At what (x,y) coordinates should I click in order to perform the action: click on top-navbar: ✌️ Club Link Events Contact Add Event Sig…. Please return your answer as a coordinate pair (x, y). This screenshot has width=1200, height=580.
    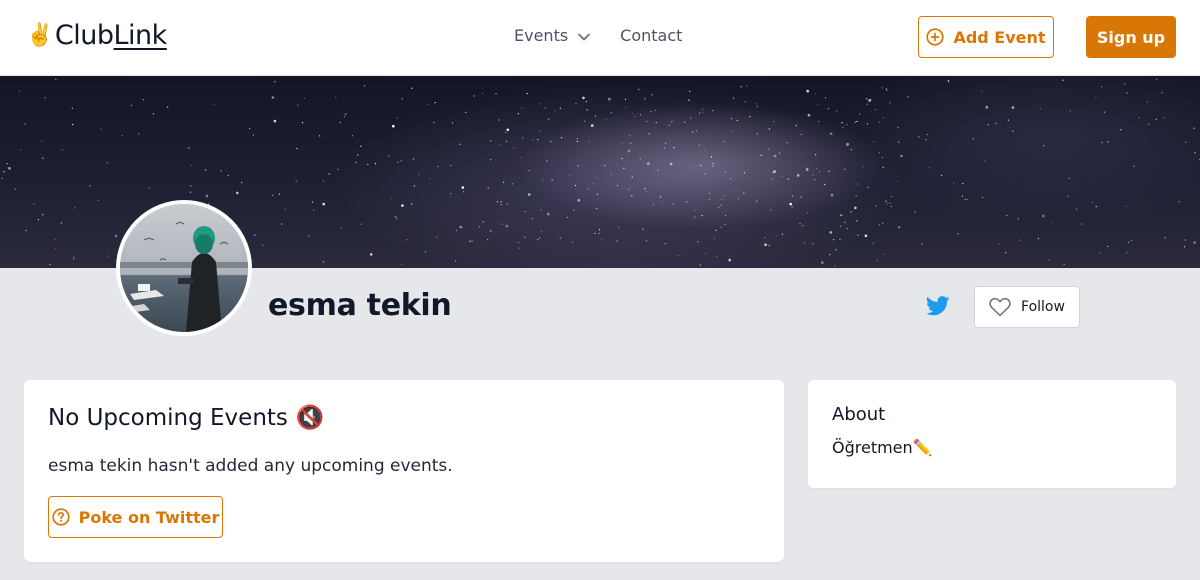
    Looking at the image, I should click on (600, 38).